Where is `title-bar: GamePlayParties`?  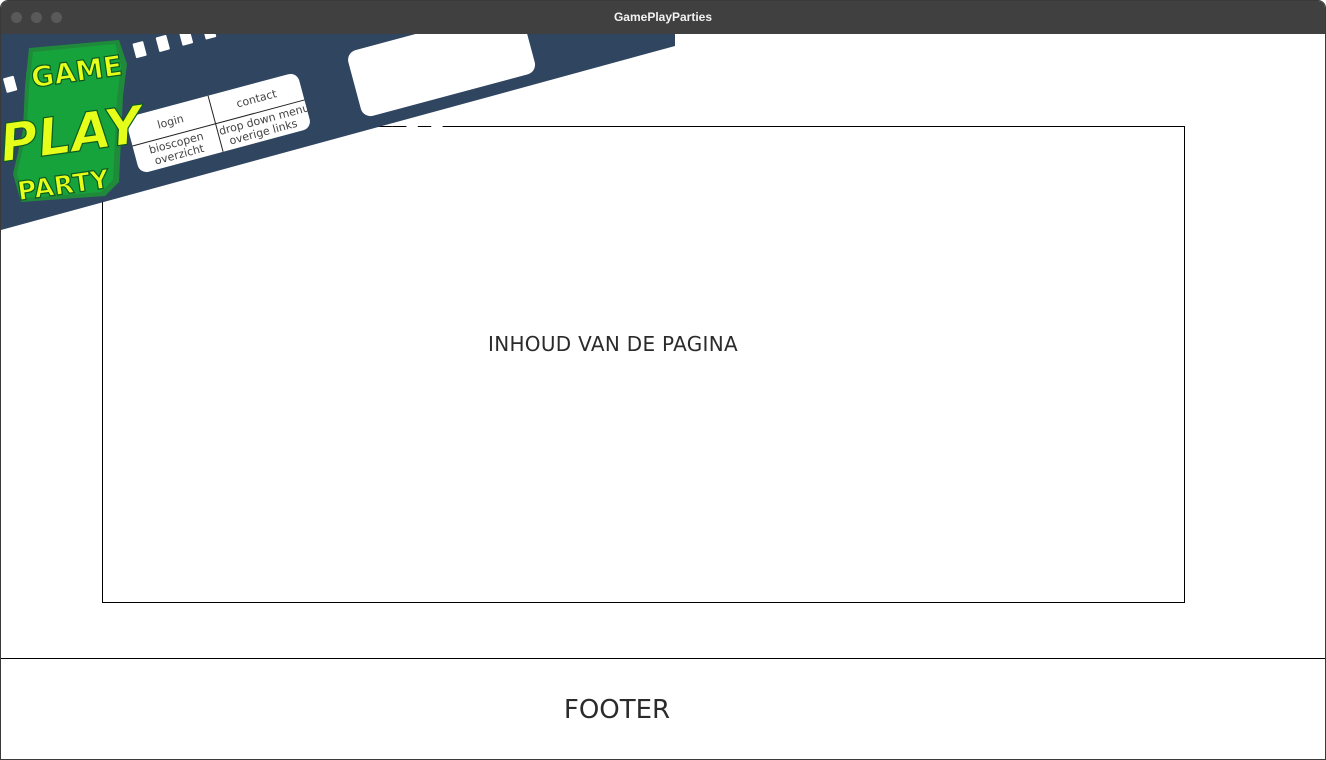
title-bar: GamePlayParties is located at coordinates (663, 17).